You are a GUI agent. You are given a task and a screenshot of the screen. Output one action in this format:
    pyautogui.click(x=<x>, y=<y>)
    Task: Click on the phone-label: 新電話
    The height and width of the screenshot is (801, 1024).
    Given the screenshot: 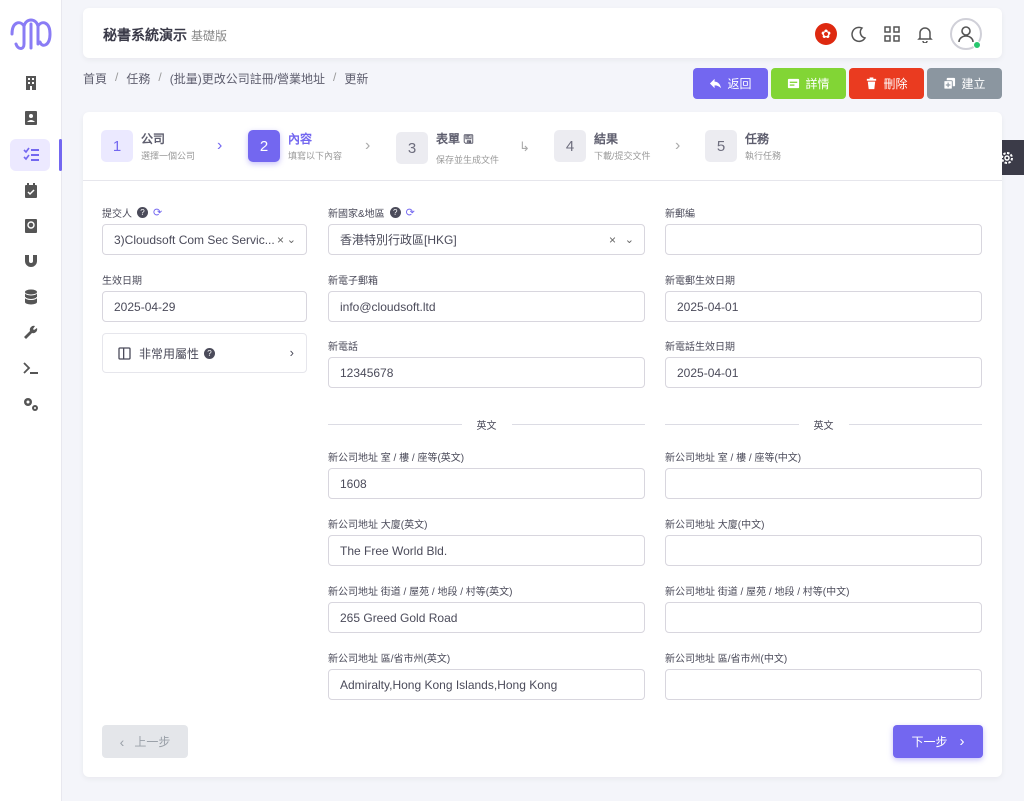 What is the action you would take?
    pyautogui.click(x=343, y=347)
    